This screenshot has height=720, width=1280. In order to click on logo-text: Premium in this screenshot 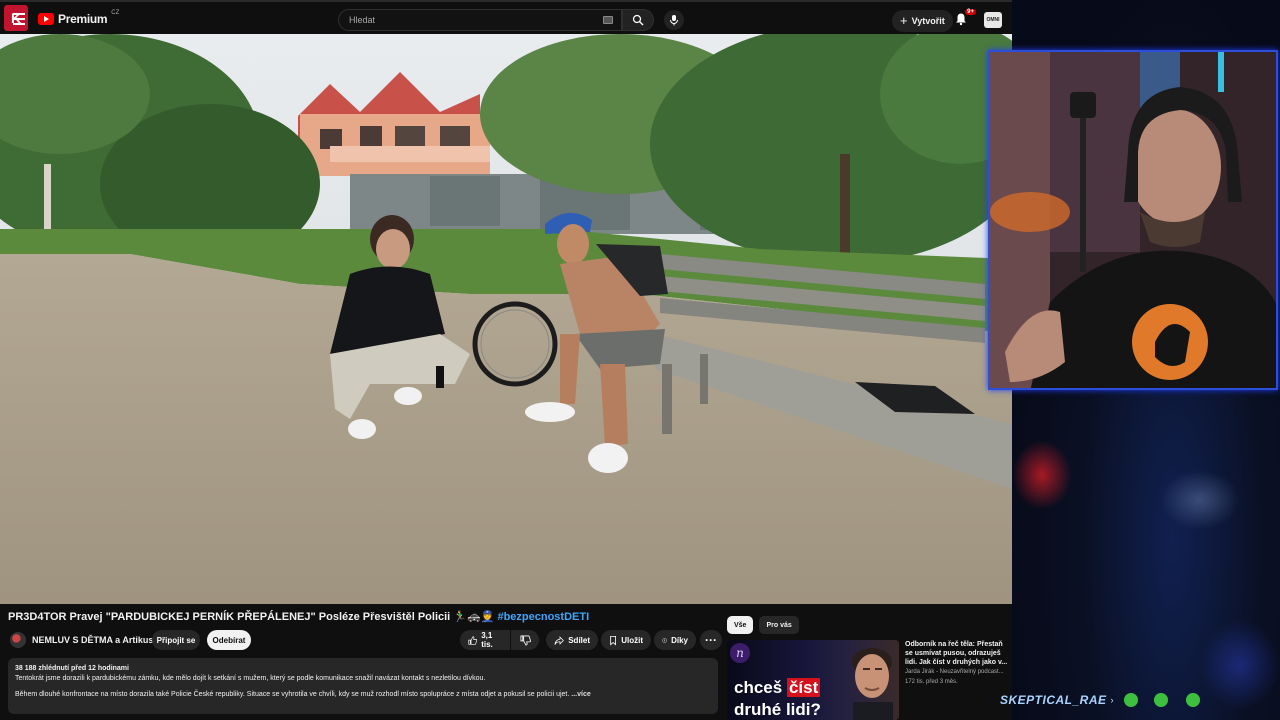, I will do `click(83, 19)`.